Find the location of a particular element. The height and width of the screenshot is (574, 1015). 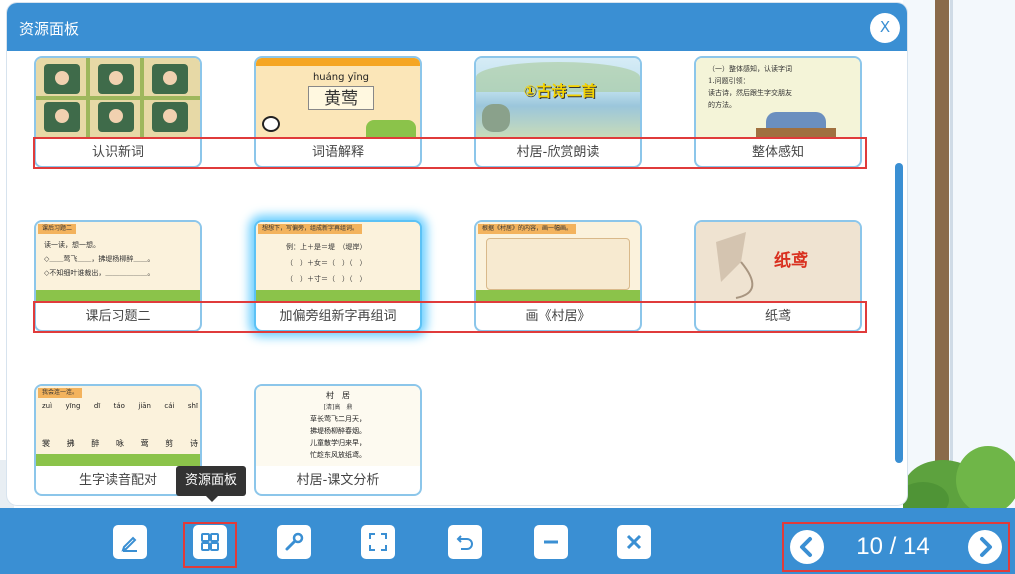

bottom-toolbar: 10 / 14 is located at coordinates (507, 541).